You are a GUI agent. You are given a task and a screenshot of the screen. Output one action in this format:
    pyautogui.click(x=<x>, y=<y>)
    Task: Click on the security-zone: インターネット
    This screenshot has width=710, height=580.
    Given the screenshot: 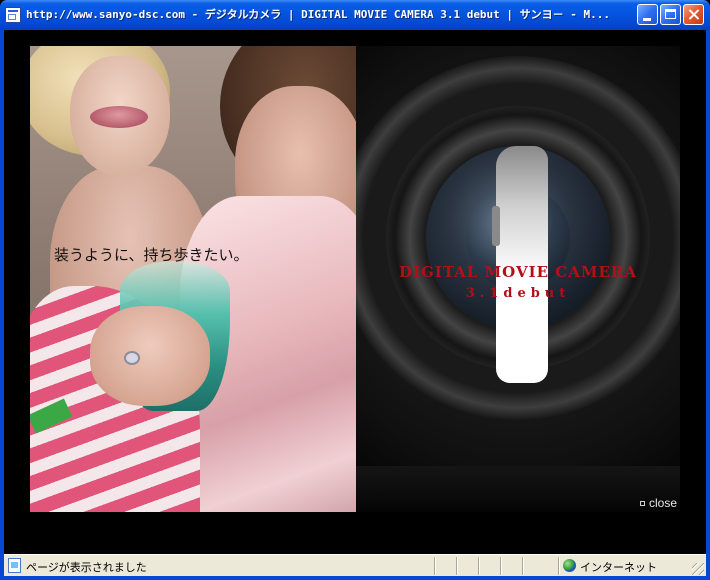 What is the action you would take?
    pyautogui.click(x=633, y=566)
    